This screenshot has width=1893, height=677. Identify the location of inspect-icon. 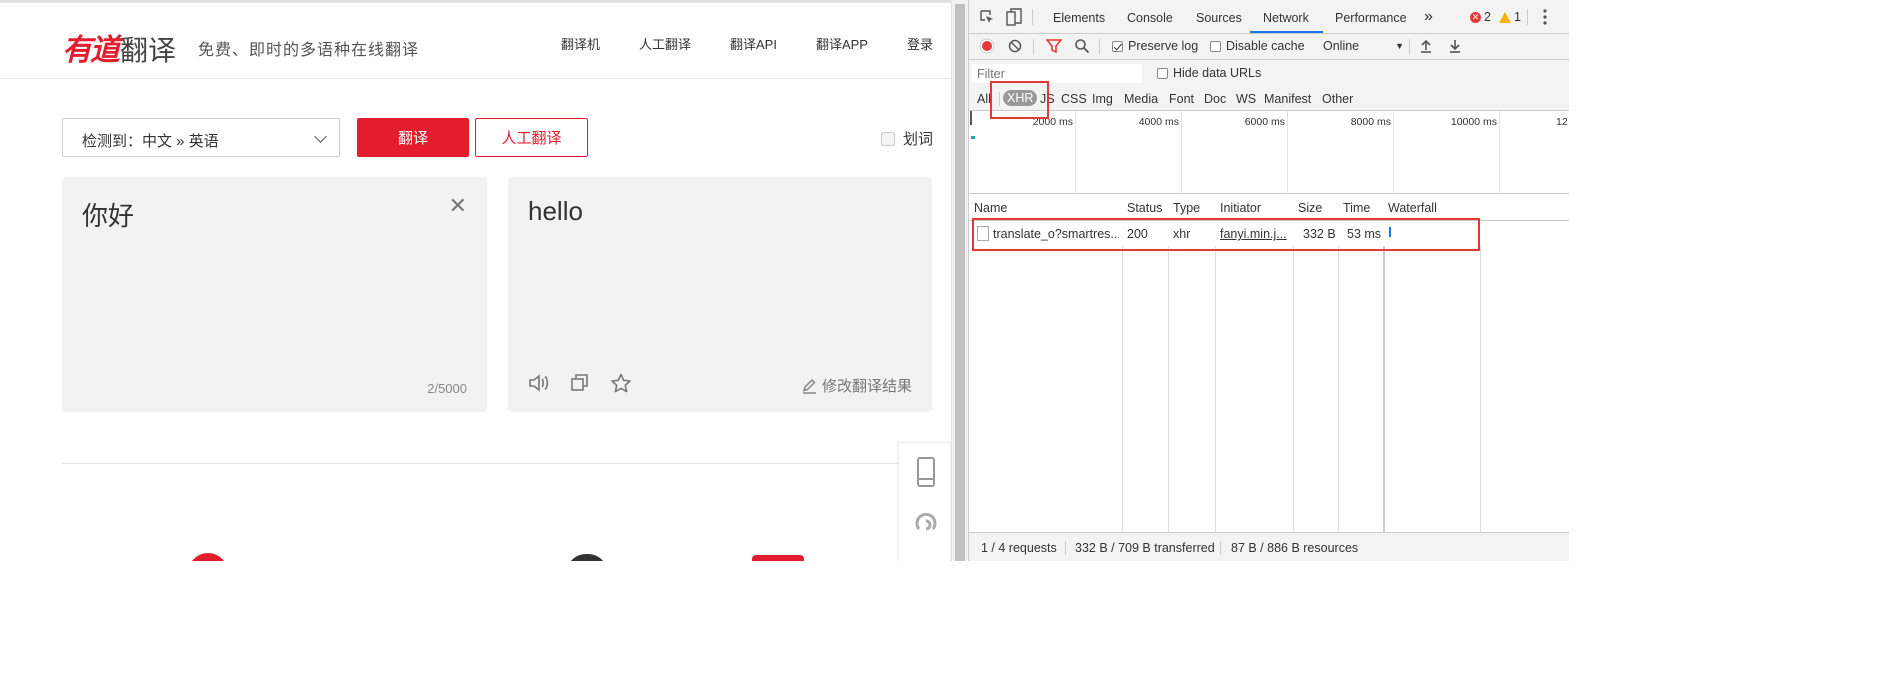
(987, 18).